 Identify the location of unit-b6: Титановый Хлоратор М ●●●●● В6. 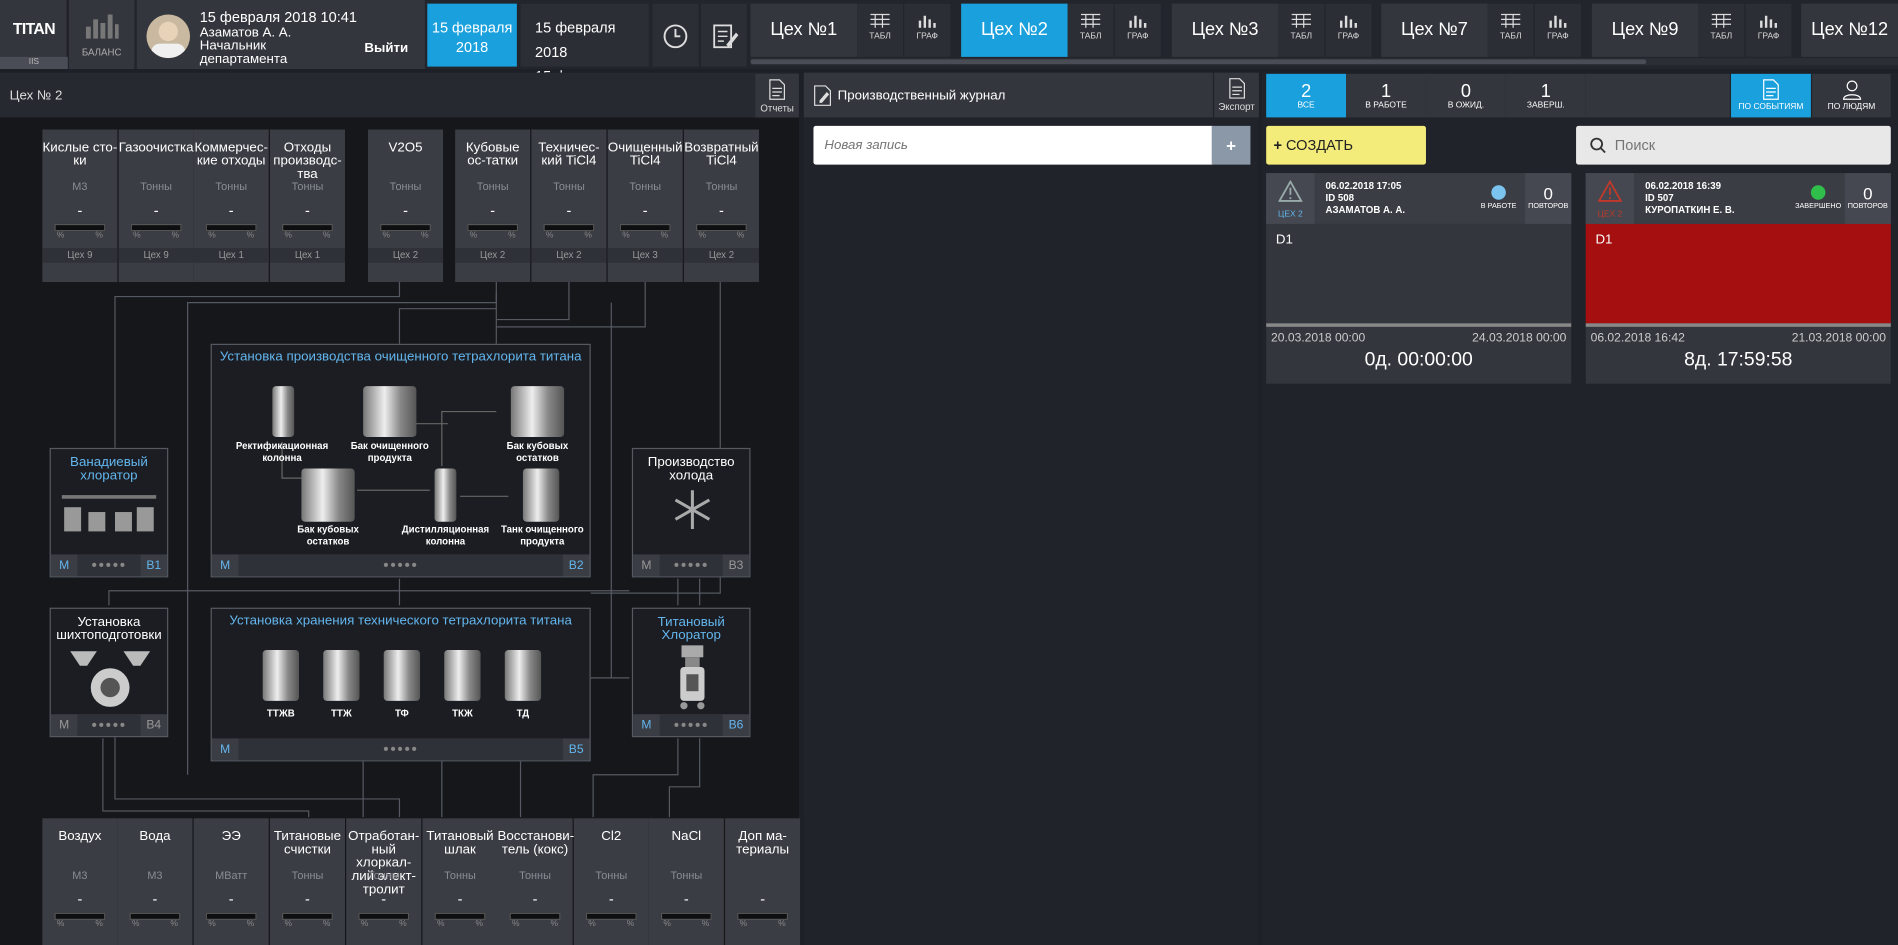
(691, 672).